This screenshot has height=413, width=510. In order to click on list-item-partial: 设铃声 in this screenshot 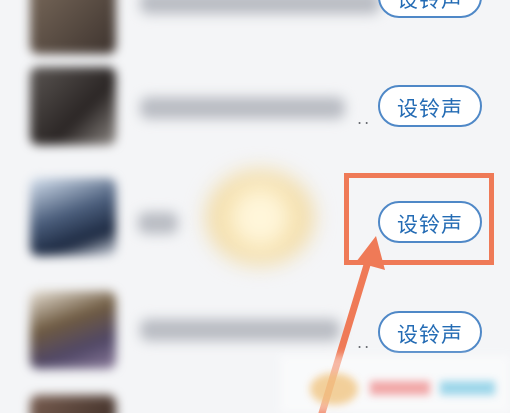, I will do `click(255, 27)`.